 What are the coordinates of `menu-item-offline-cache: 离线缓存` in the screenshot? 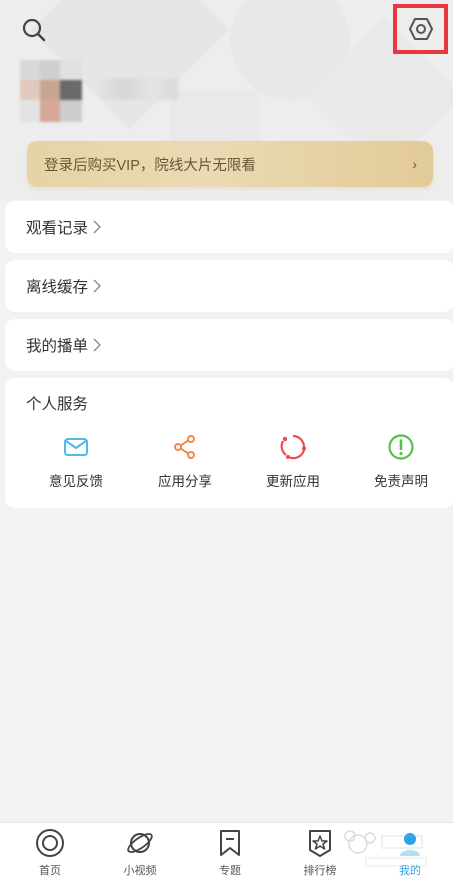 It's located at (229, 286).